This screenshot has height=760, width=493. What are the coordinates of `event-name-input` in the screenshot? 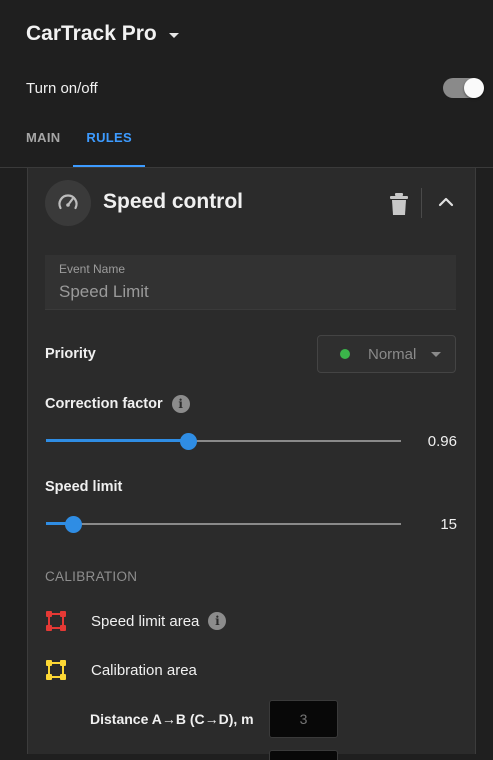 It's located at (249, 292).